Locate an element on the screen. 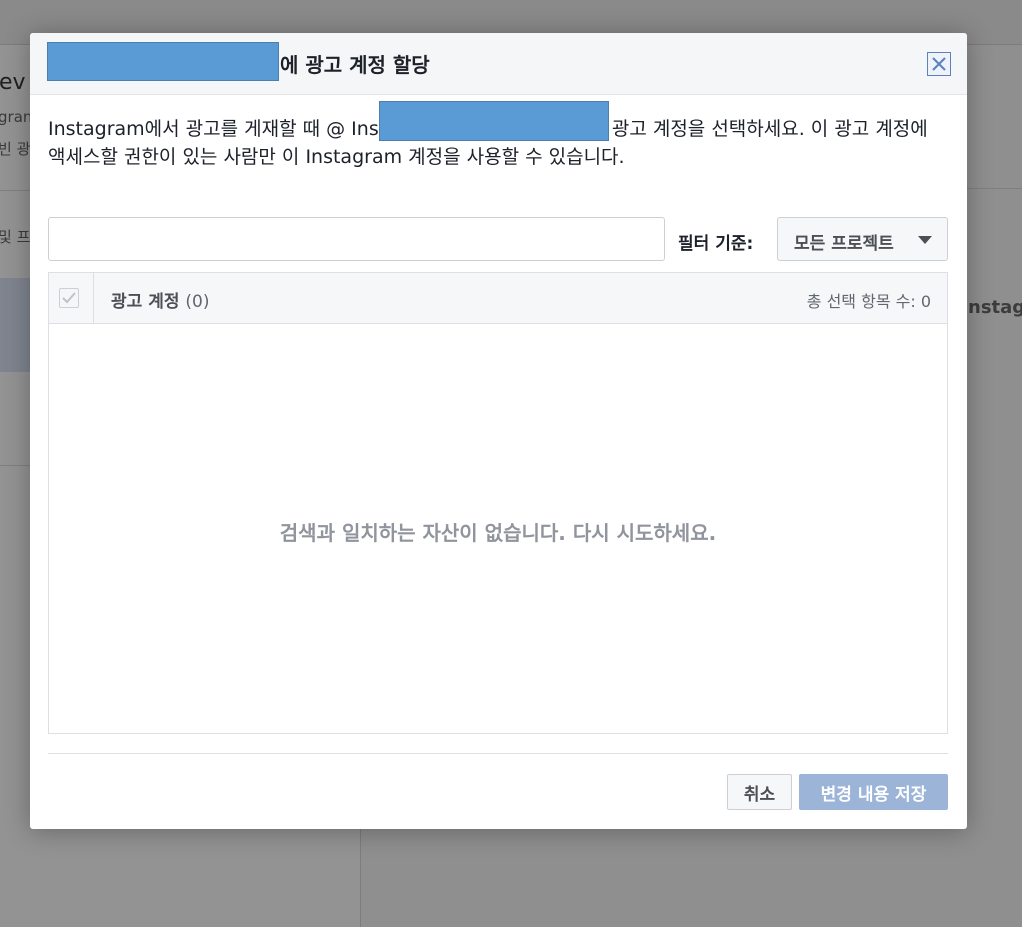 The height and width of the screenshot is (927, 1022). search-input is located at coordinates (356, 239).